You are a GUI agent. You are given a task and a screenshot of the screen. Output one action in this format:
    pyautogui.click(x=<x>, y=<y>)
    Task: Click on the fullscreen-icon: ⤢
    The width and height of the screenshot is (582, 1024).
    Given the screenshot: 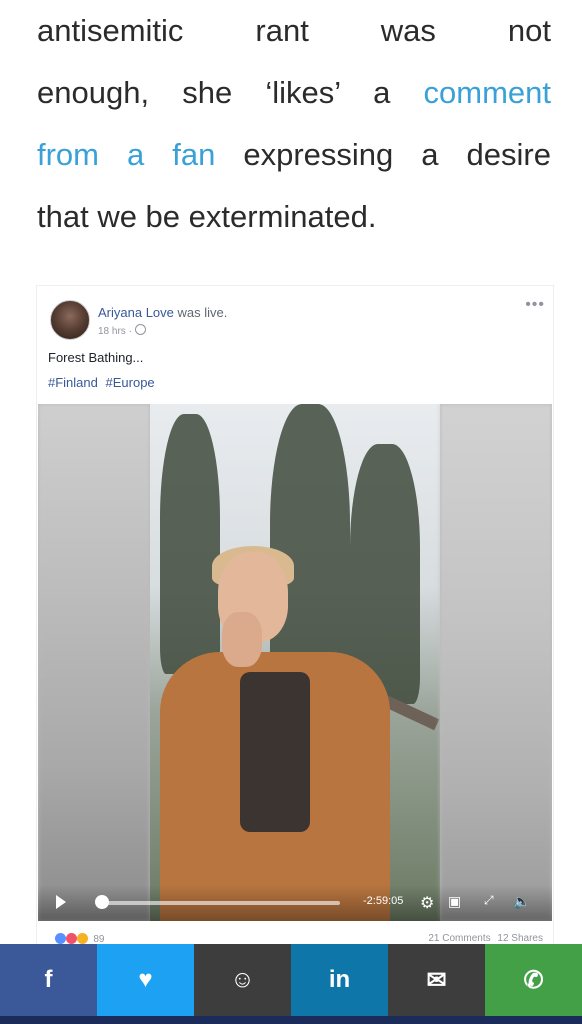 What is the action you would take?
    pyautogui.click(x=489, y=900)
    